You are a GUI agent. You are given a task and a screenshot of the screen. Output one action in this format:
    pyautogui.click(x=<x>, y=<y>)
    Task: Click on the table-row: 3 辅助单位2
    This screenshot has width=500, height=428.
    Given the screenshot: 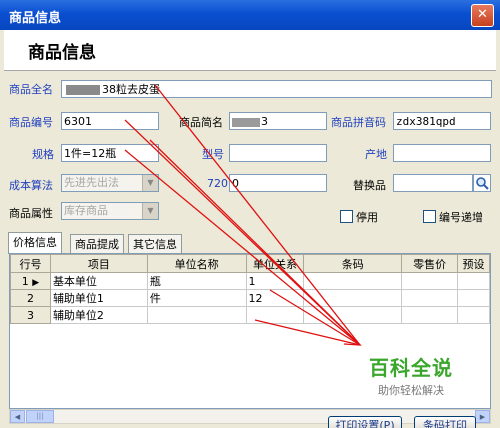 What is the action you would take?
    pyautogui.click(x=250, y=315)
    